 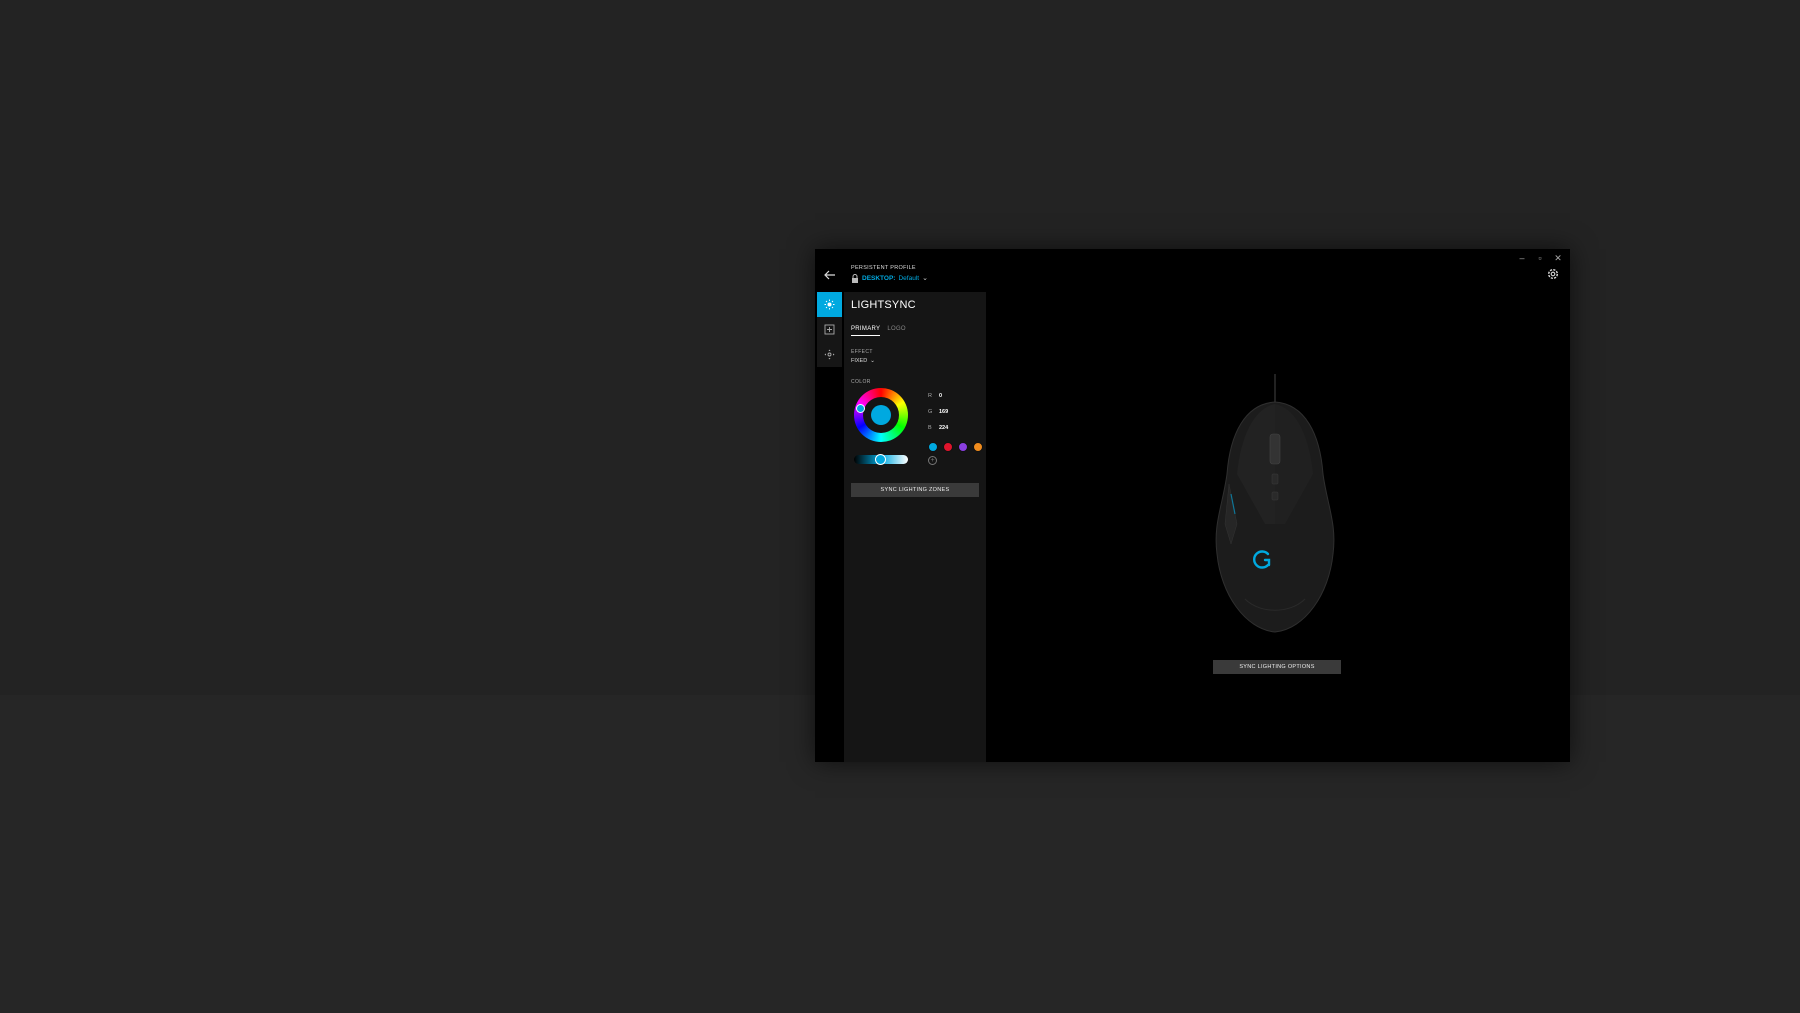 I want to click on color-wheel, so click(x=881, y=415).